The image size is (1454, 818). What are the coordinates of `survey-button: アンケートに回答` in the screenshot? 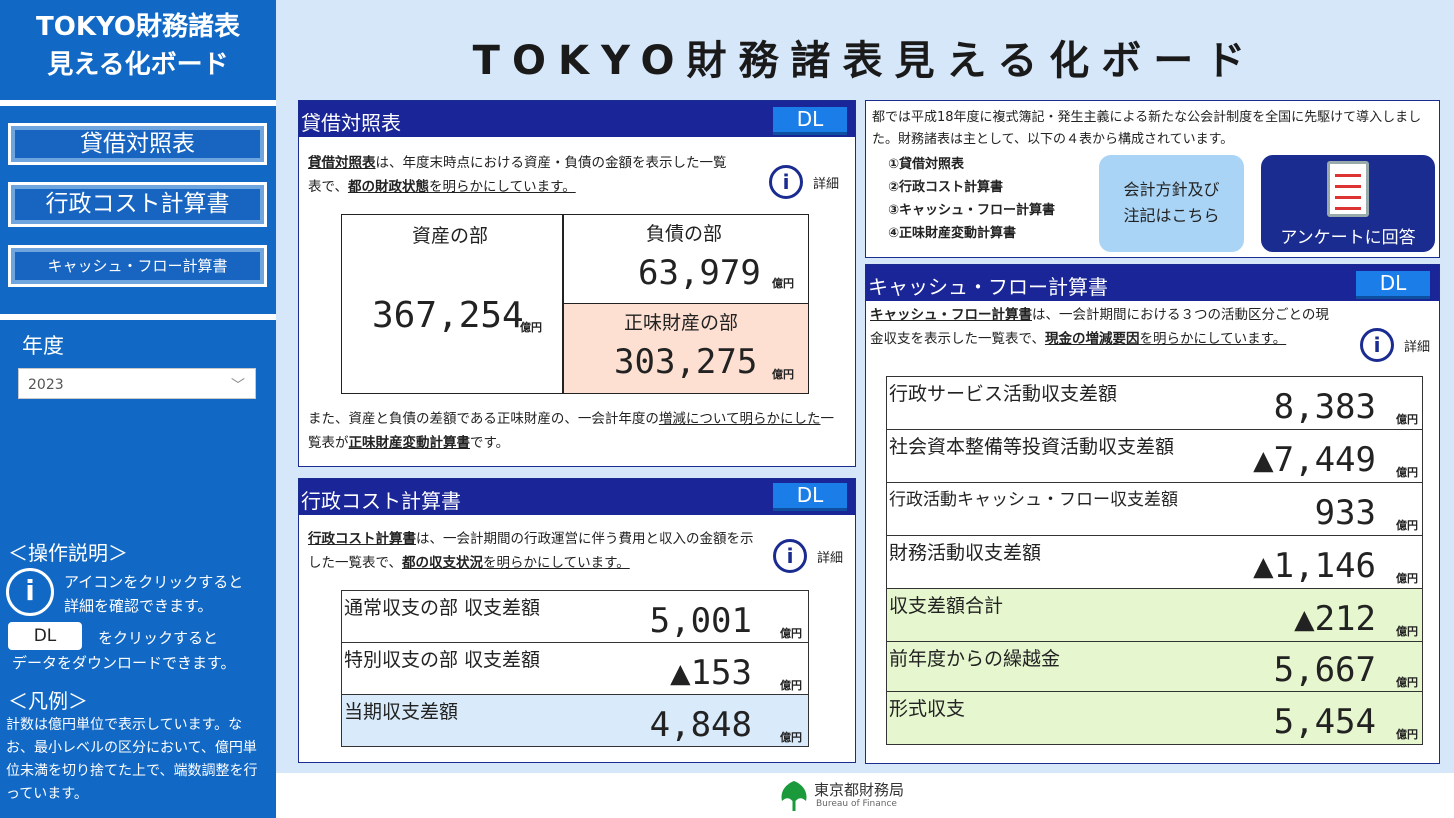 It's located at (1348, 203).